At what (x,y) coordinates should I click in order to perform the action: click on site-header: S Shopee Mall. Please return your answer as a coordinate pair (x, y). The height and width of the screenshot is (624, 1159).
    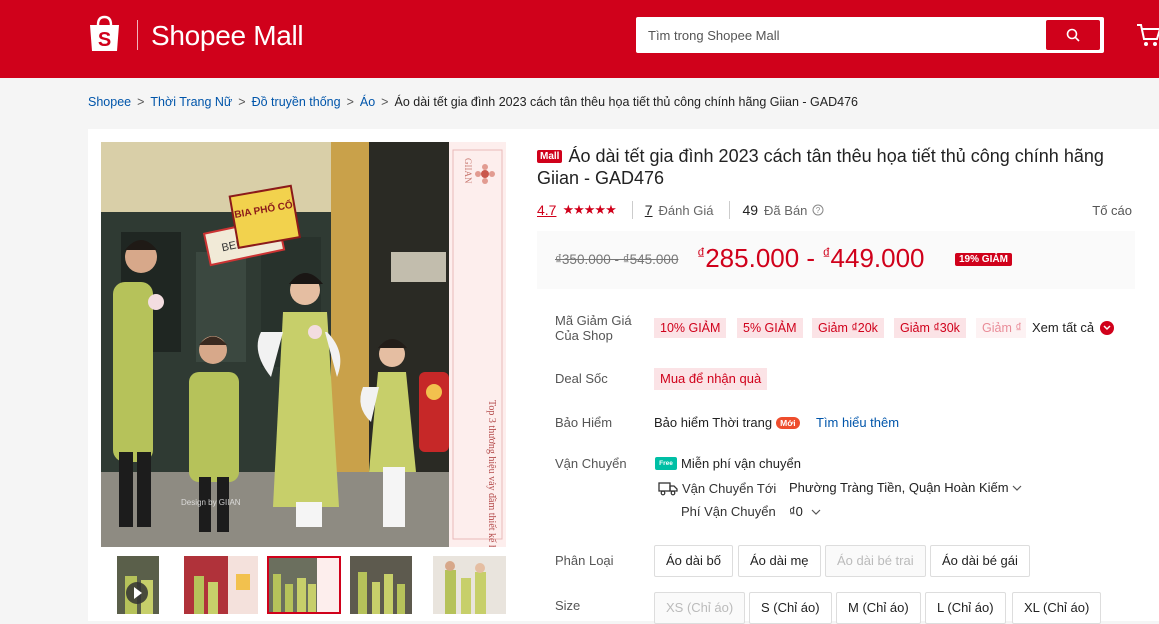
    Looking at the image, I should click on (579, 39).